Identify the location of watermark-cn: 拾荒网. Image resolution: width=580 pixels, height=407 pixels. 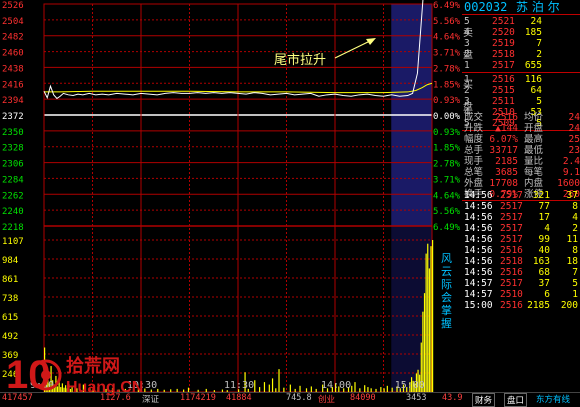
(93, 366).